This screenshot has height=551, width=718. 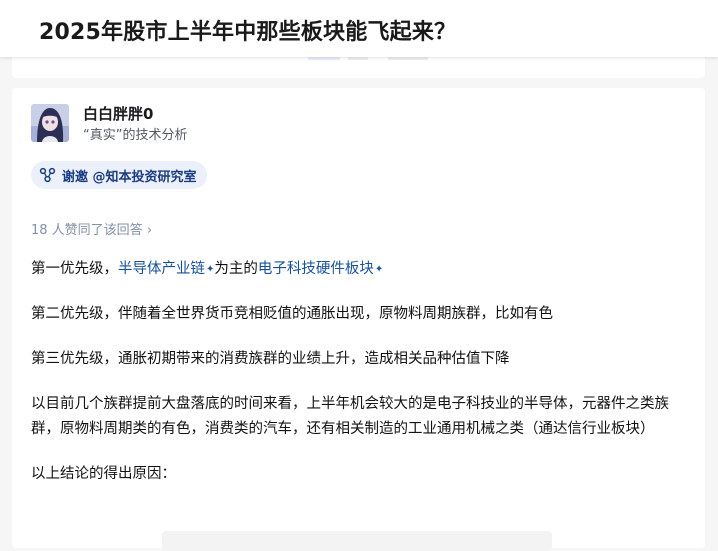 I want to click on keyword-link-electronics: 电子科技硬件板块, so click(x=316, y=269).